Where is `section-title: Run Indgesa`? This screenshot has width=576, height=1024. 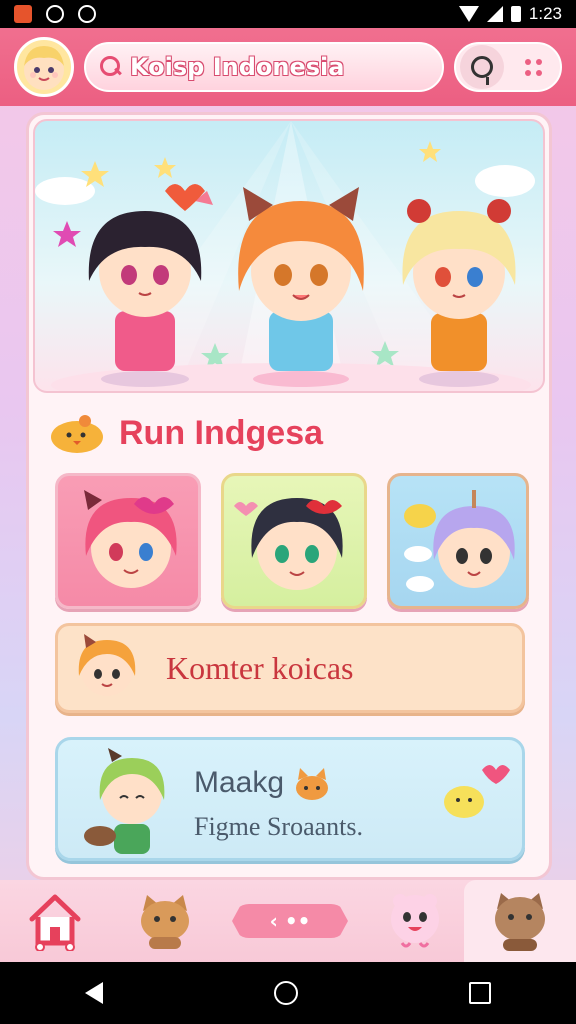
section-title: Run Indgesa is located at coordinates (221, 432).